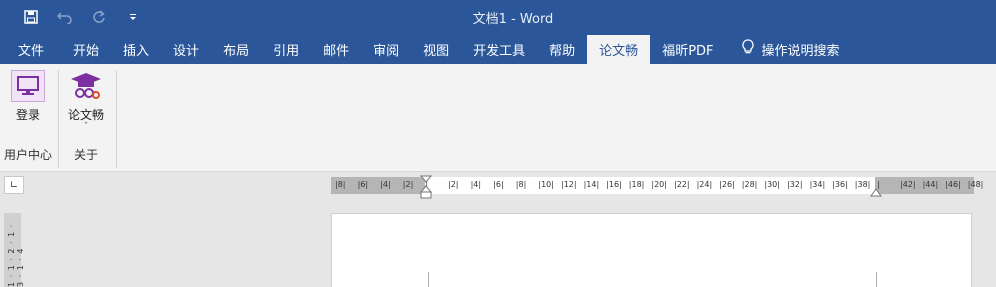  I want to click on ruler-tick-label: |46|, so click(953, 184).